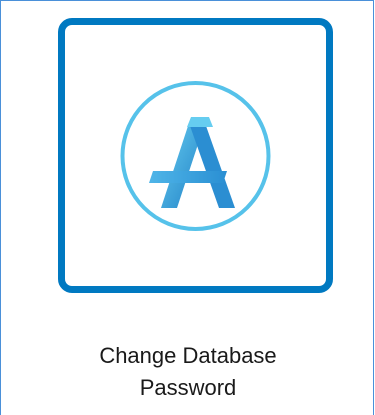 This screenshot has width=375, height=415. Describe the element at coordinates (188, 355) in the screenshot. I see `tile-label-line-1: Change Database` at that location.